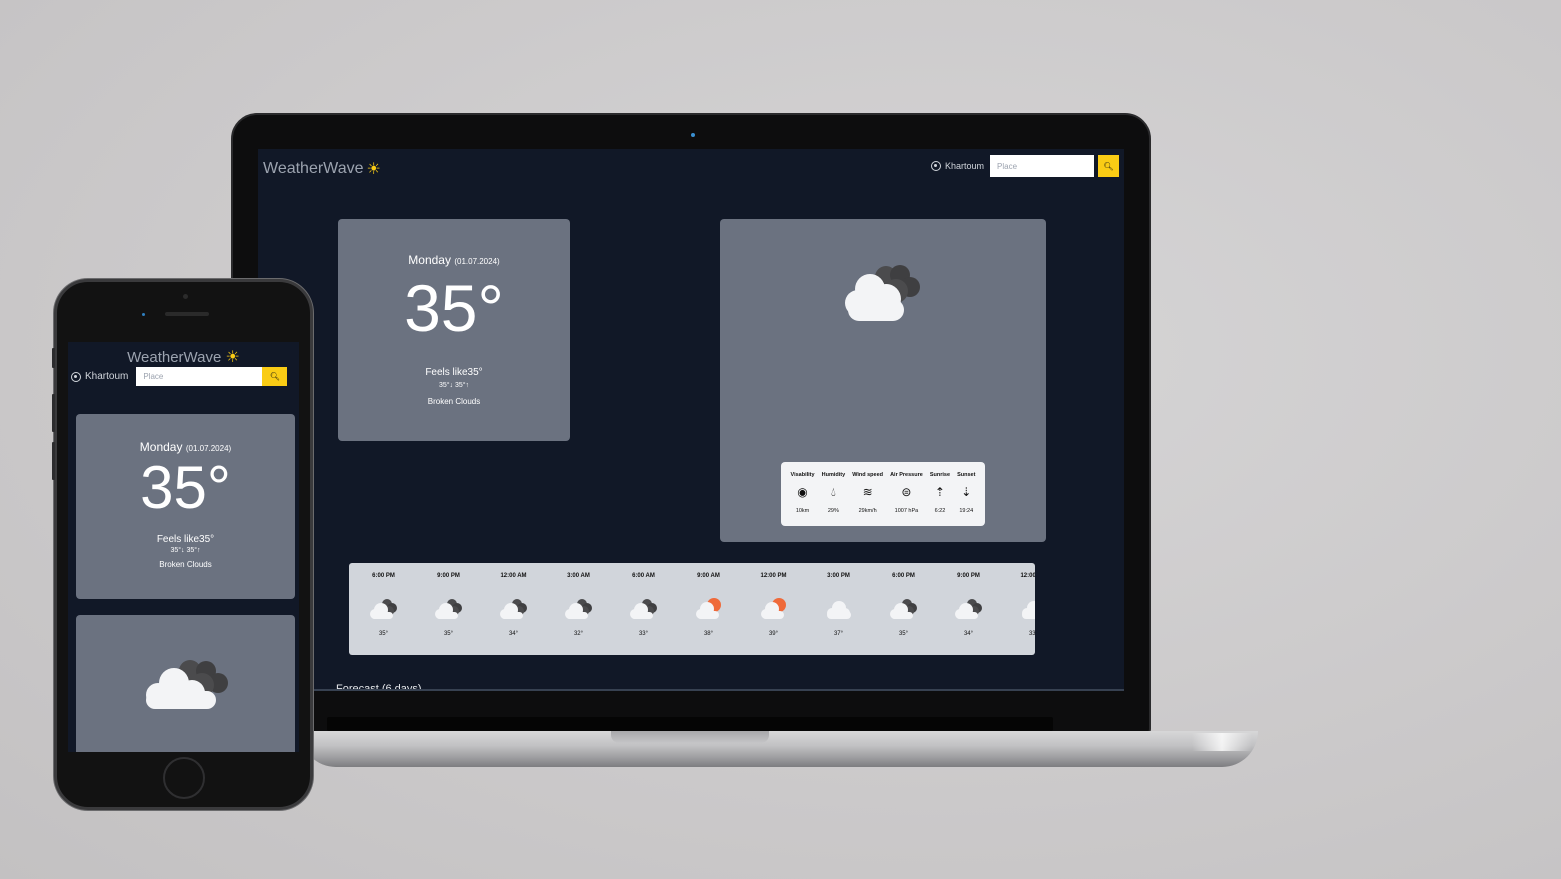  Describe the element at coordinates (935, 166) in the screenshot. I see `location-icon` at that location.